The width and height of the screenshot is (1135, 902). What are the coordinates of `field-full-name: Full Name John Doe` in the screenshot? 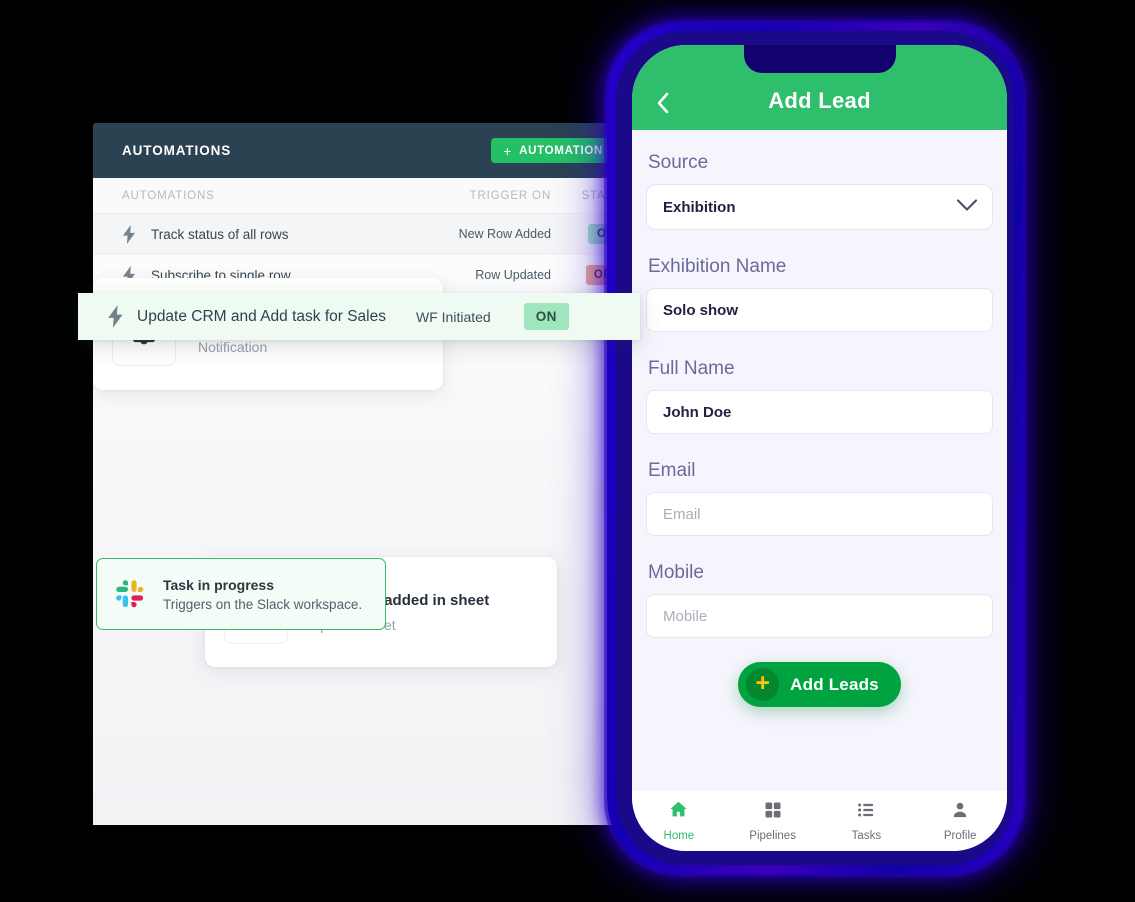 It's located at (819, 396).